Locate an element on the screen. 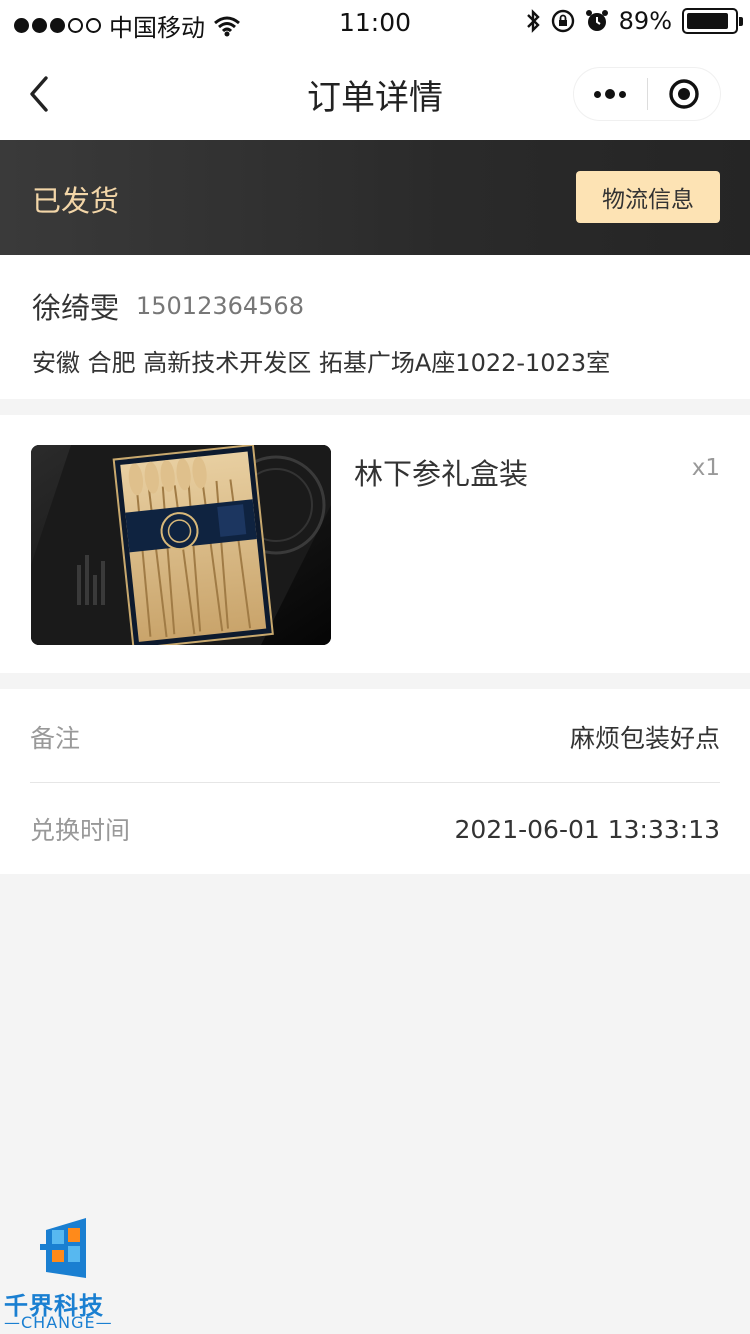  remark-value: 麻烦包装好点 is located at coordinates (644, 738).